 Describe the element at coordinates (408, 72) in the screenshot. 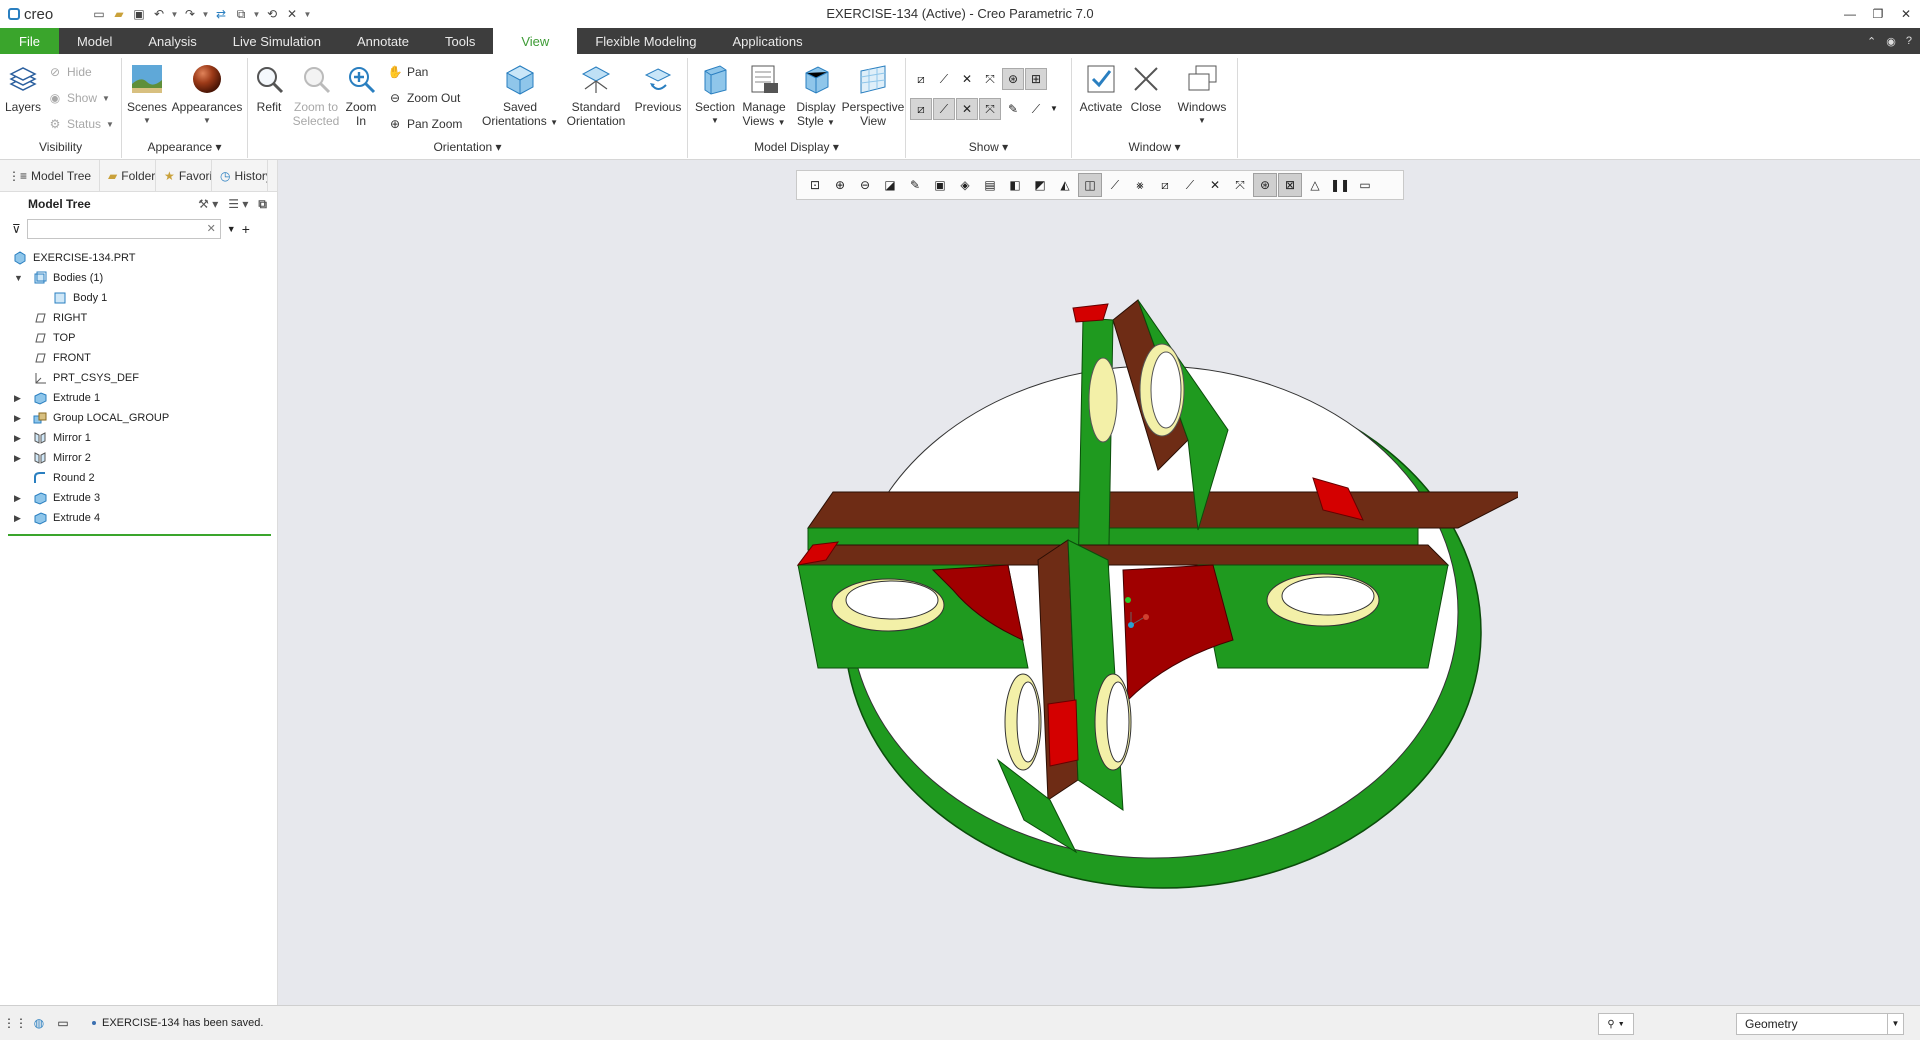

I see `pan-button: ✋ Pan` at that location.